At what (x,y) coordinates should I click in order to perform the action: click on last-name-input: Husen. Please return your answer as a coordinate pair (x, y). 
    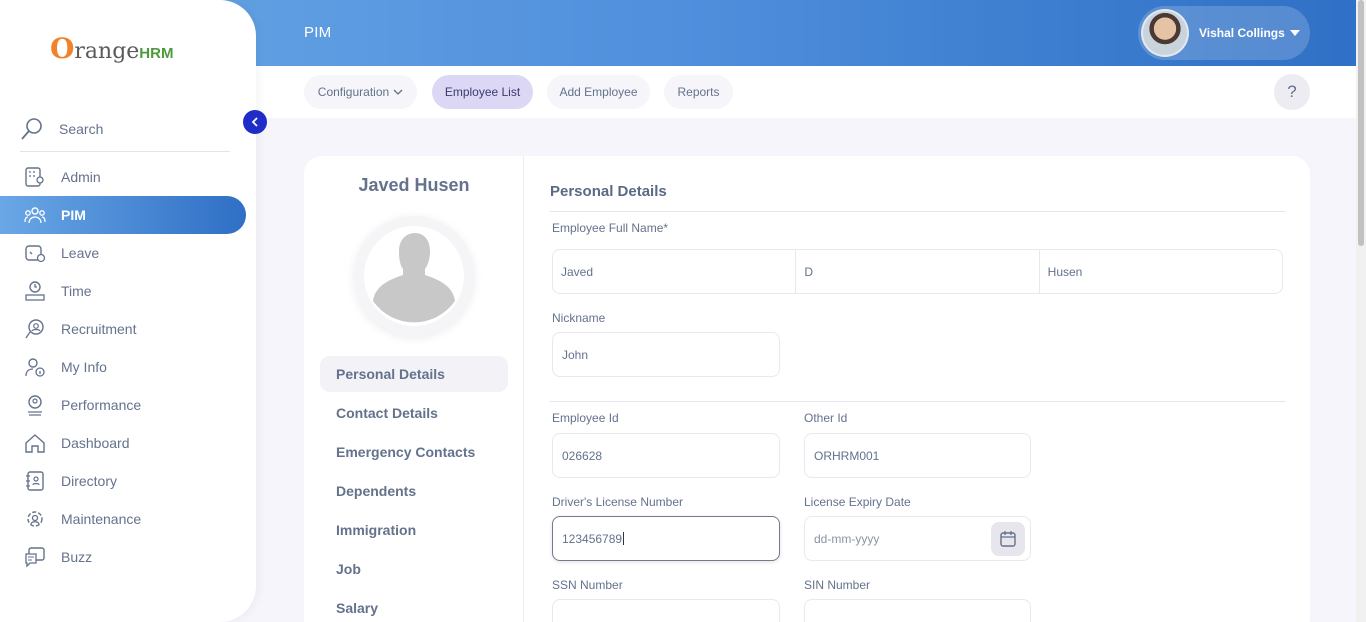
    Looking at the image, I should click on (1161, 271).